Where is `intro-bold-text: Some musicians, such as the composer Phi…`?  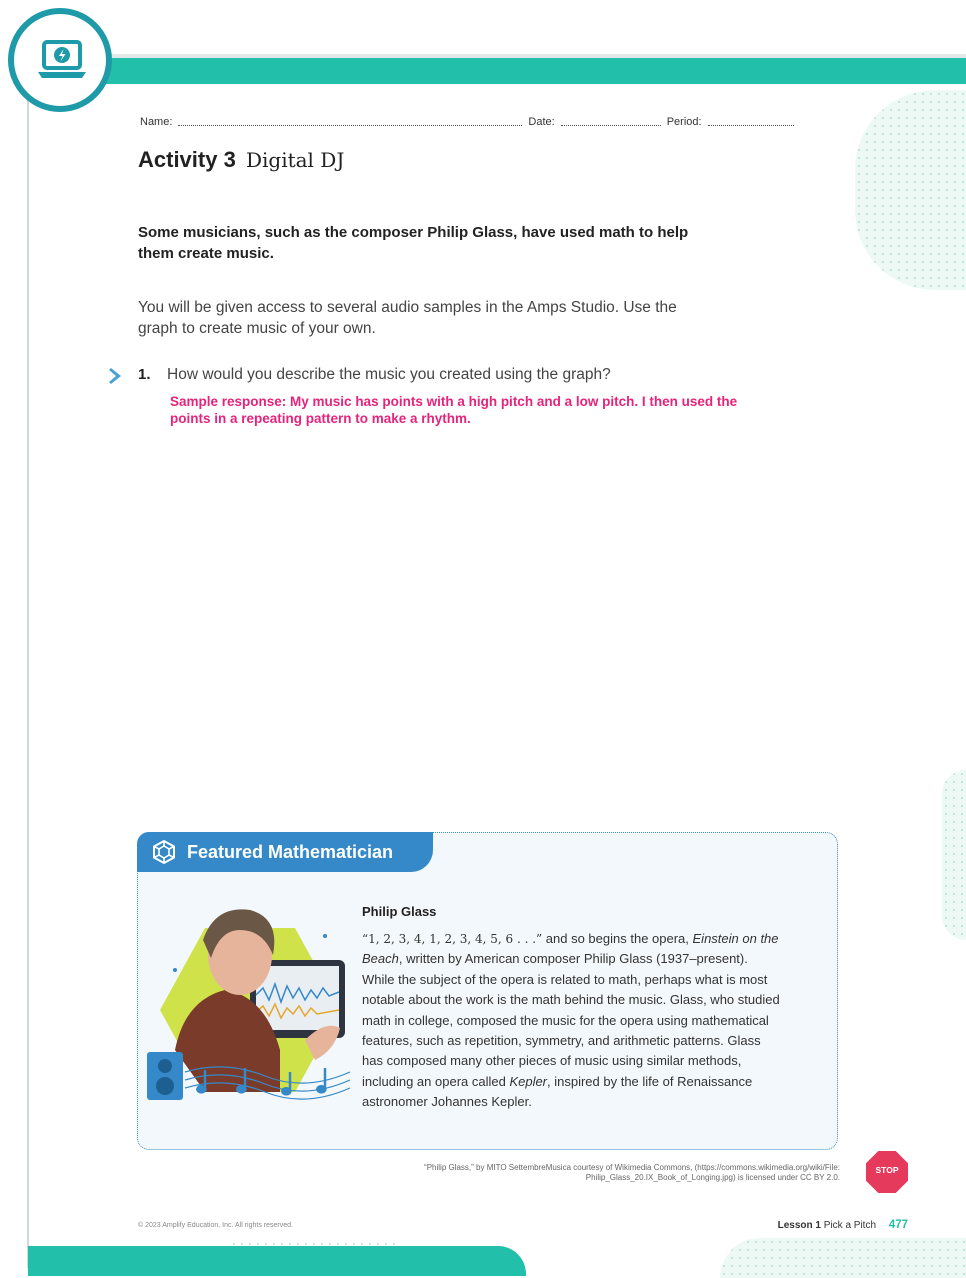
intro-bold-text: Some musicians, such as the composer Phi… is located at coordinates (413, 243).